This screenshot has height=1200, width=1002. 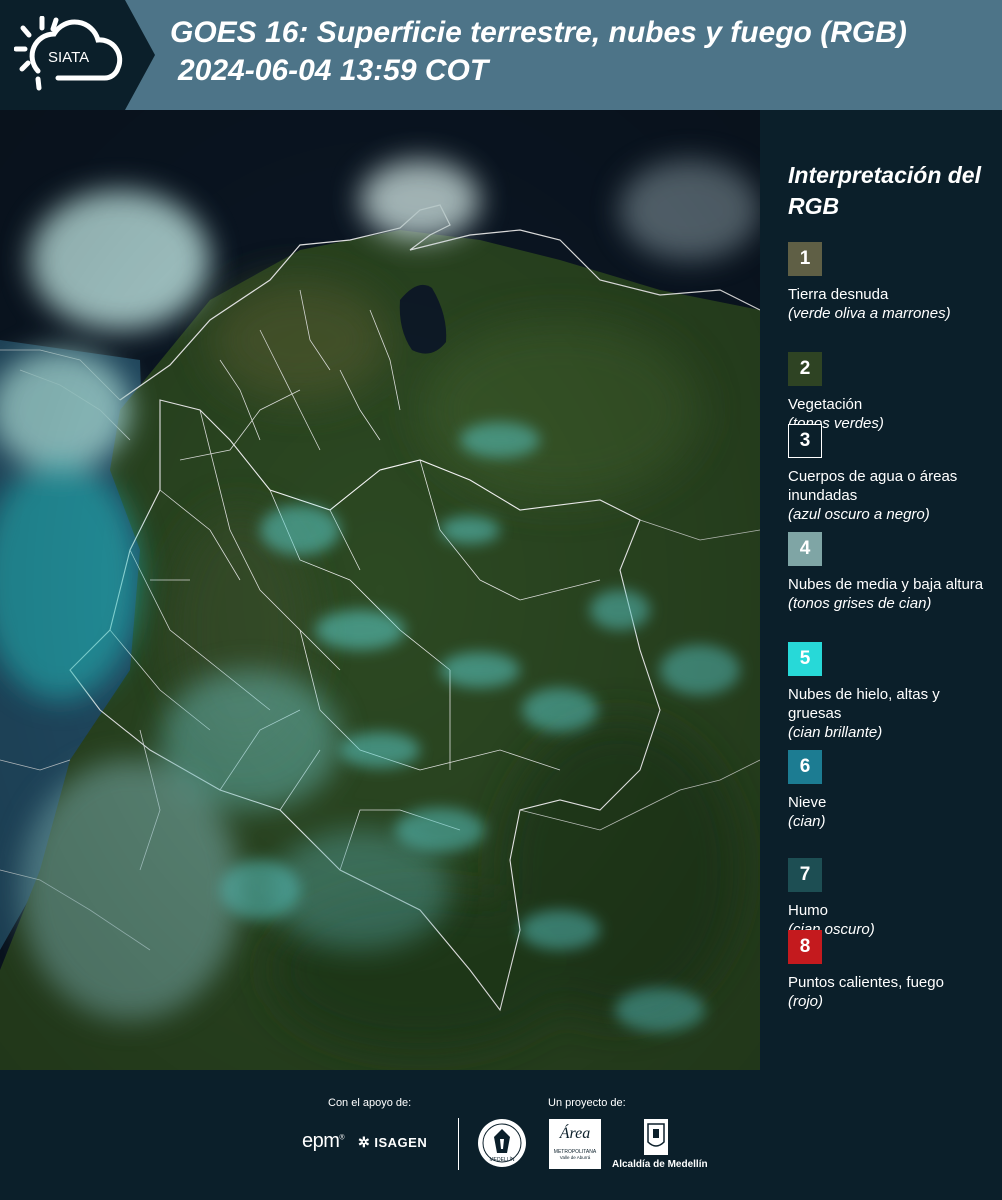 What do you see at coordinates (333, 70) in the screenshot?
I see `title-line-2: 2024-06-04 13:59 COT` at bounding box center [333, 70].